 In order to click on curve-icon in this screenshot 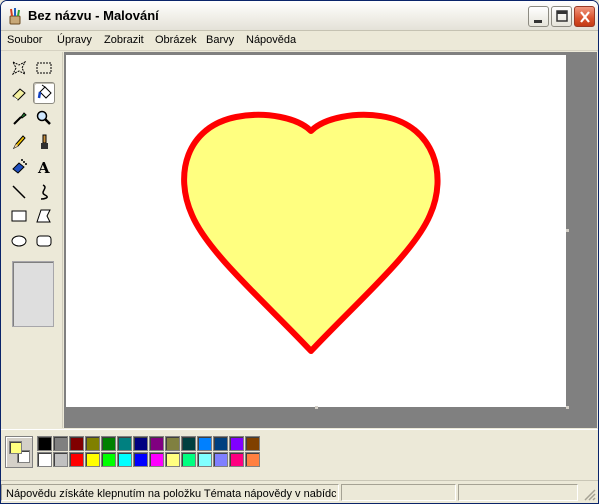, I will do `click(44, 192)`.